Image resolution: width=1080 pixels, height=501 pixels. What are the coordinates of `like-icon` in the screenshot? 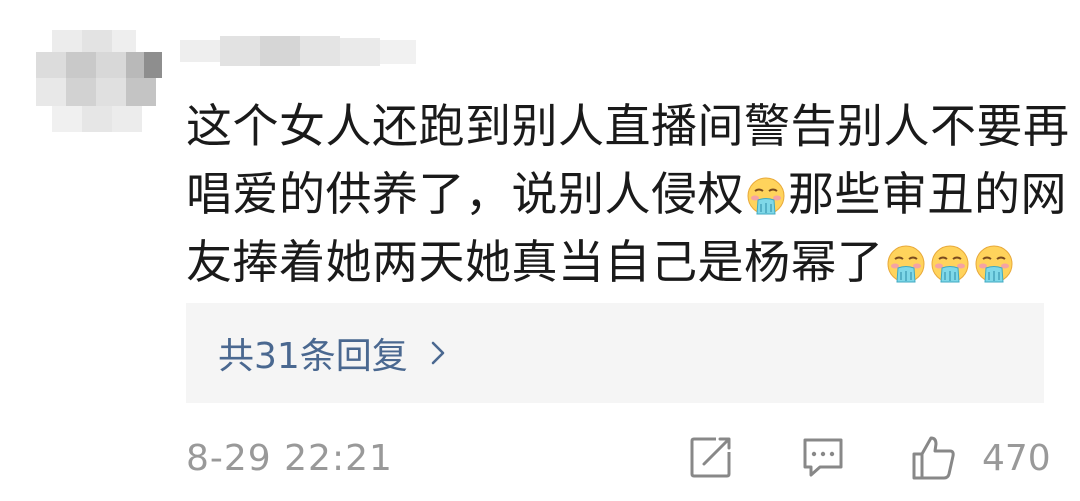 It's located at (934, 458).